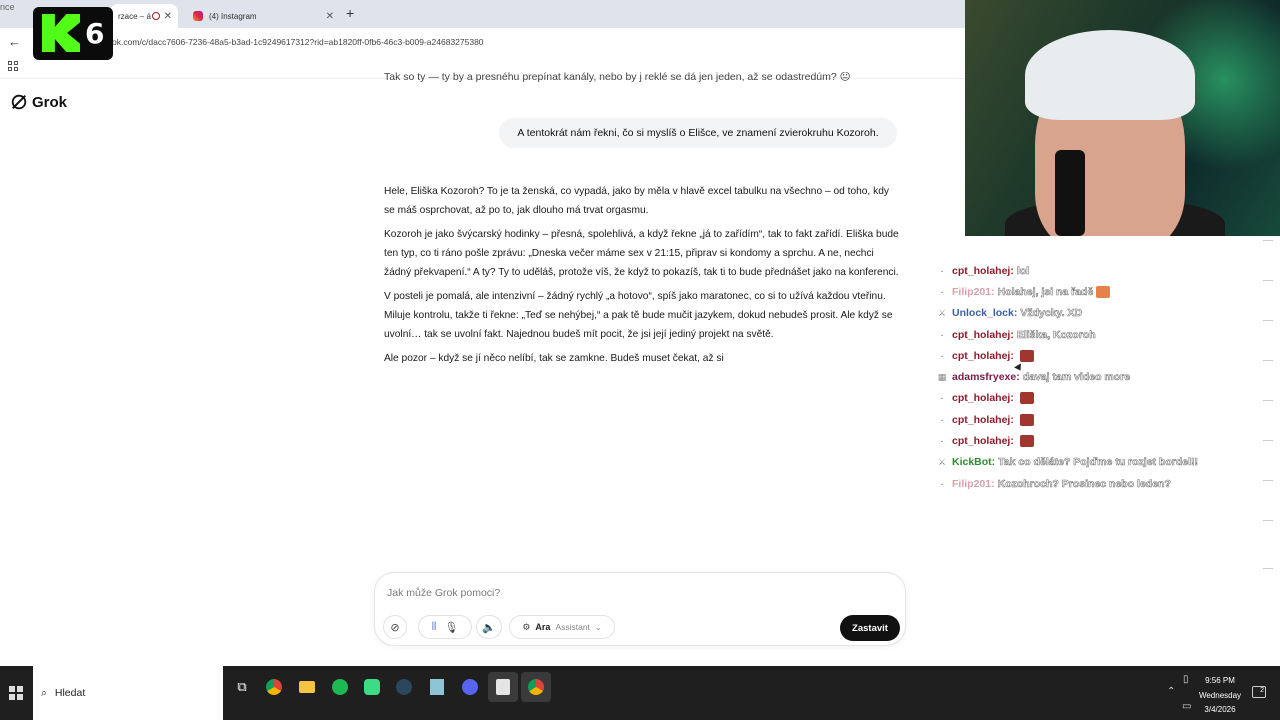  Describe the element at coordinates (640, 693) in the screenshot. I see `windows-taskbar: ⌕ Hledat ⧉` at that location.